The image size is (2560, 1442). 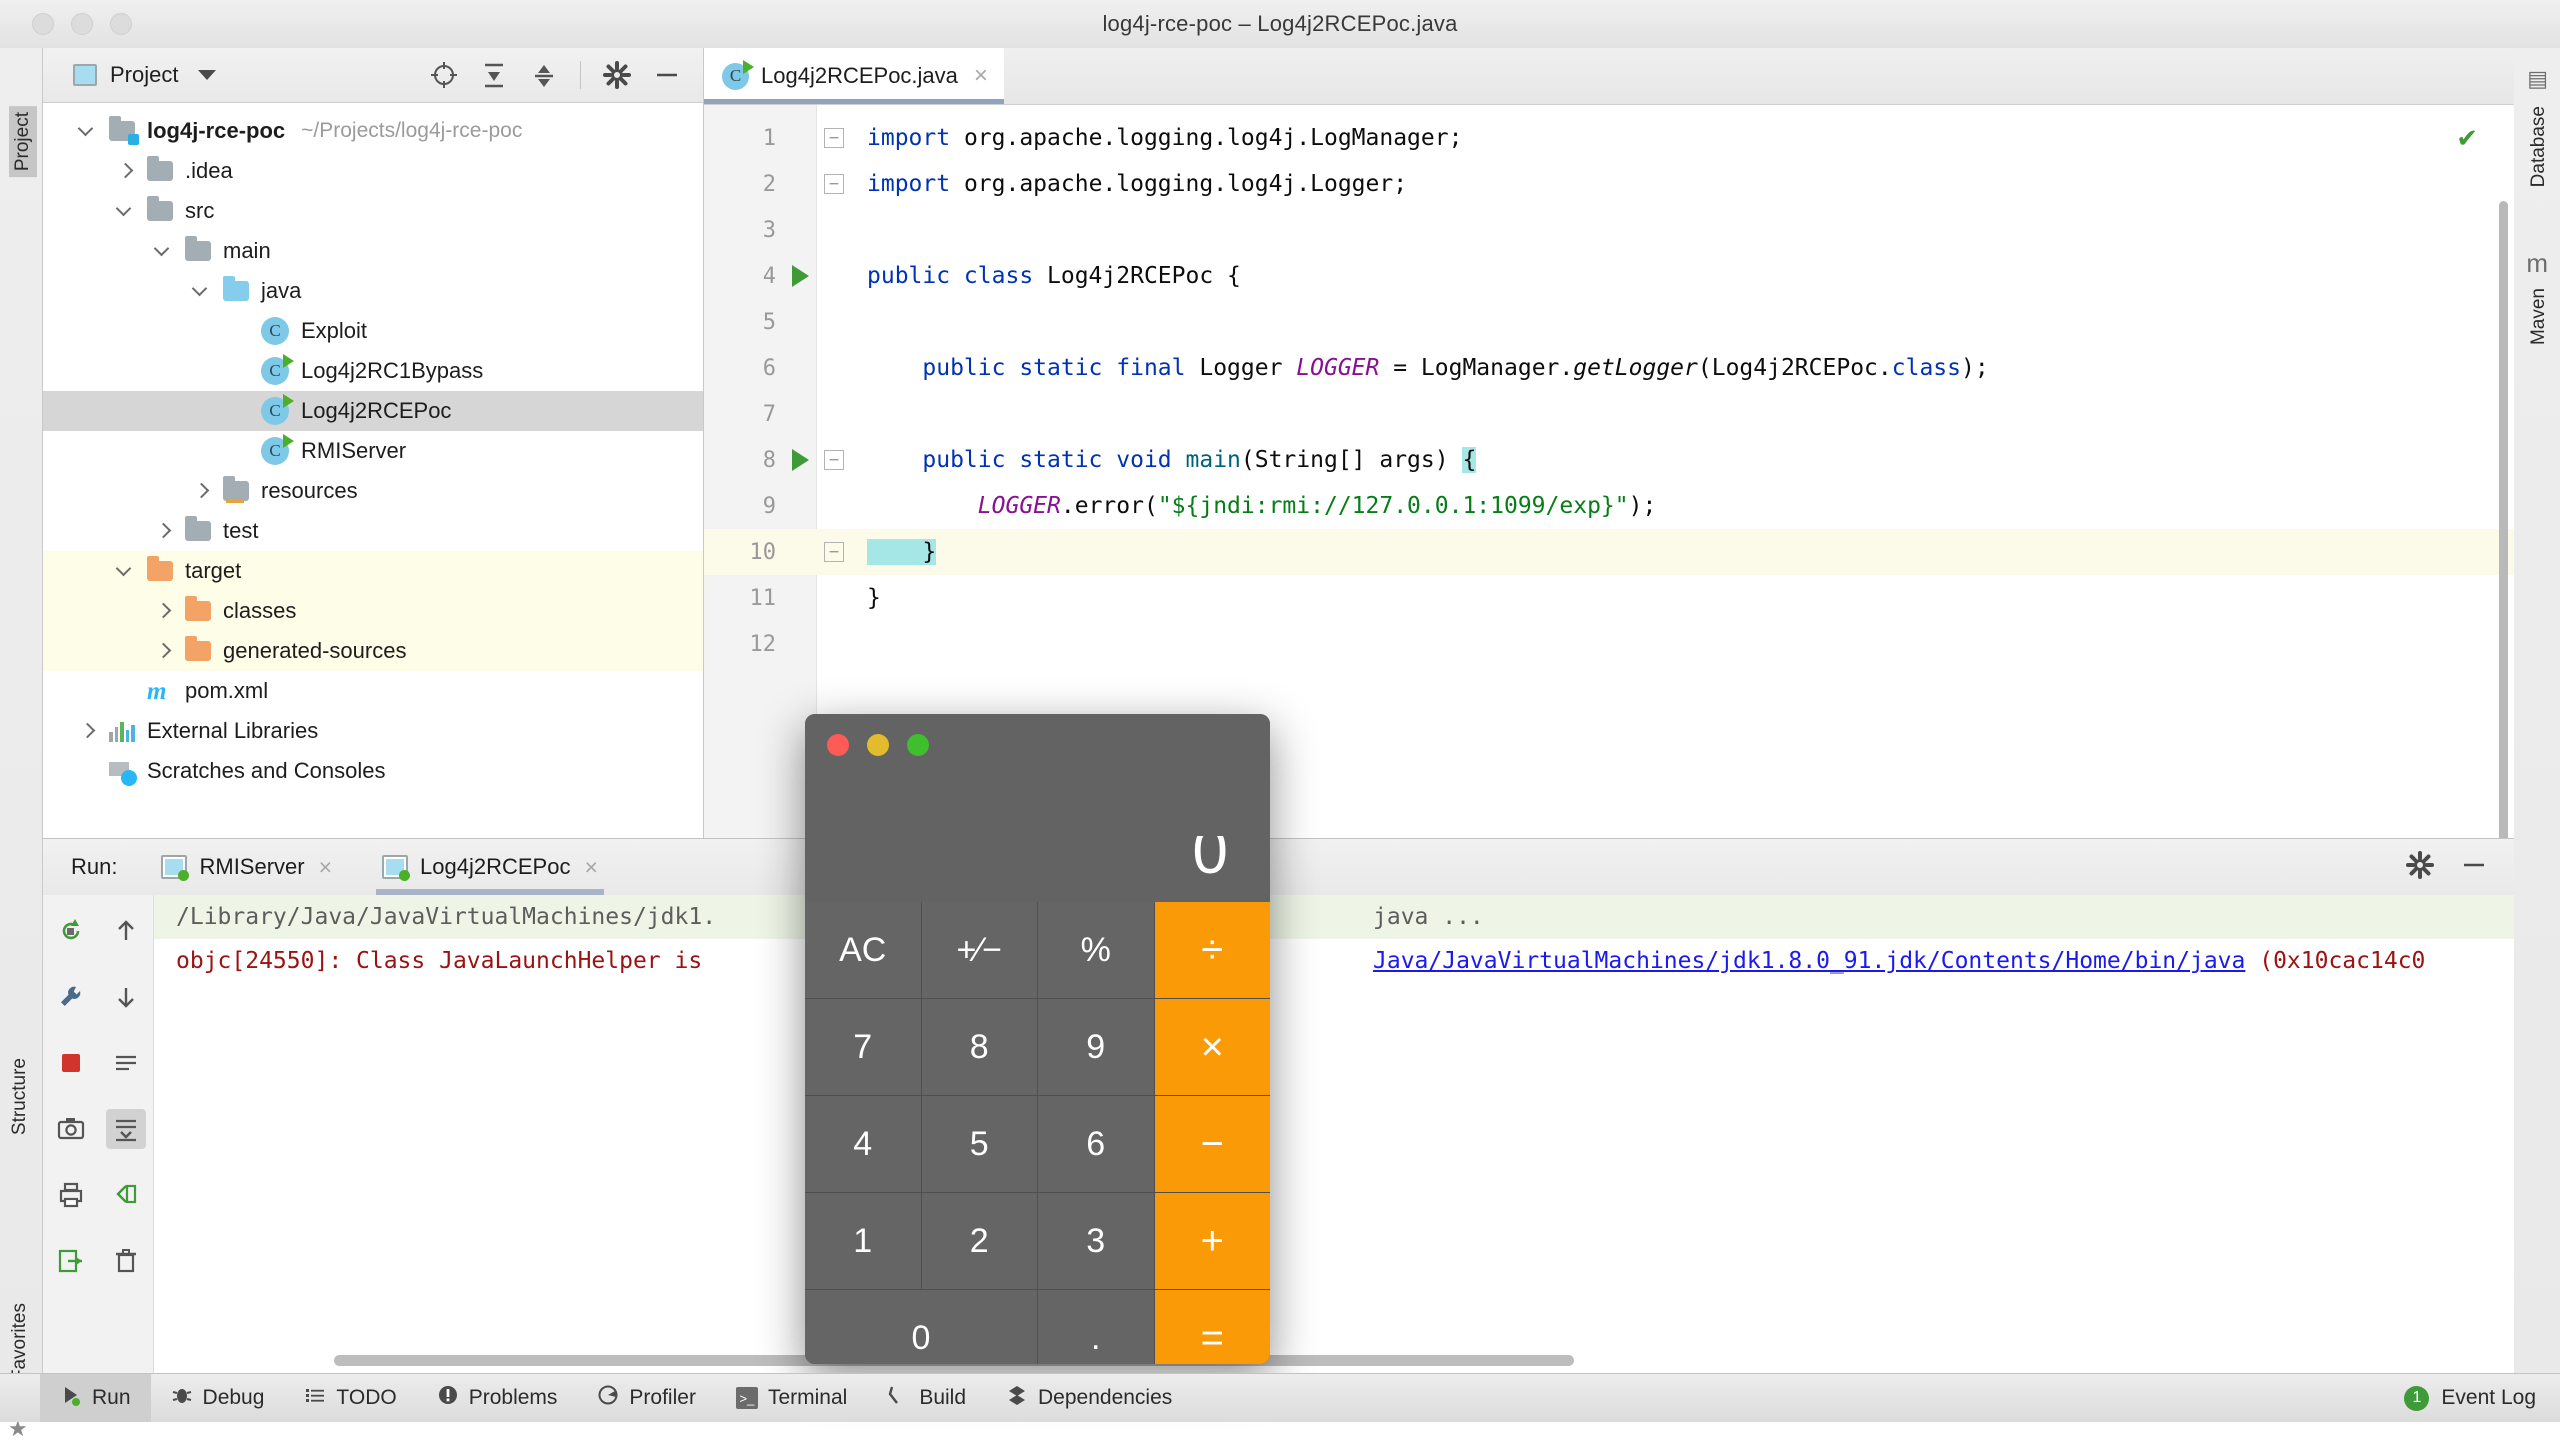 I want to click on status-bar-item-dependencies: Dependencies, so click(x=1089, y=1398).